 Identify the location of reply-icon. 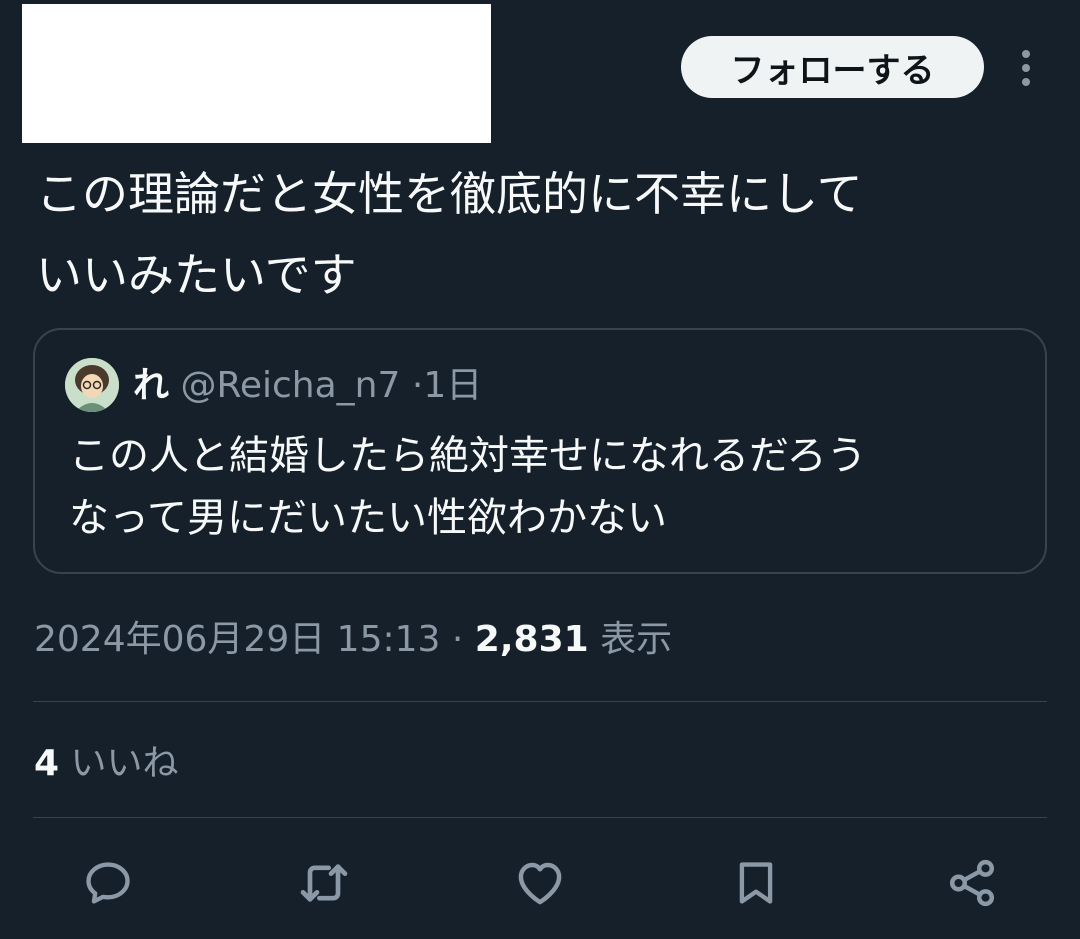
(108, 883).